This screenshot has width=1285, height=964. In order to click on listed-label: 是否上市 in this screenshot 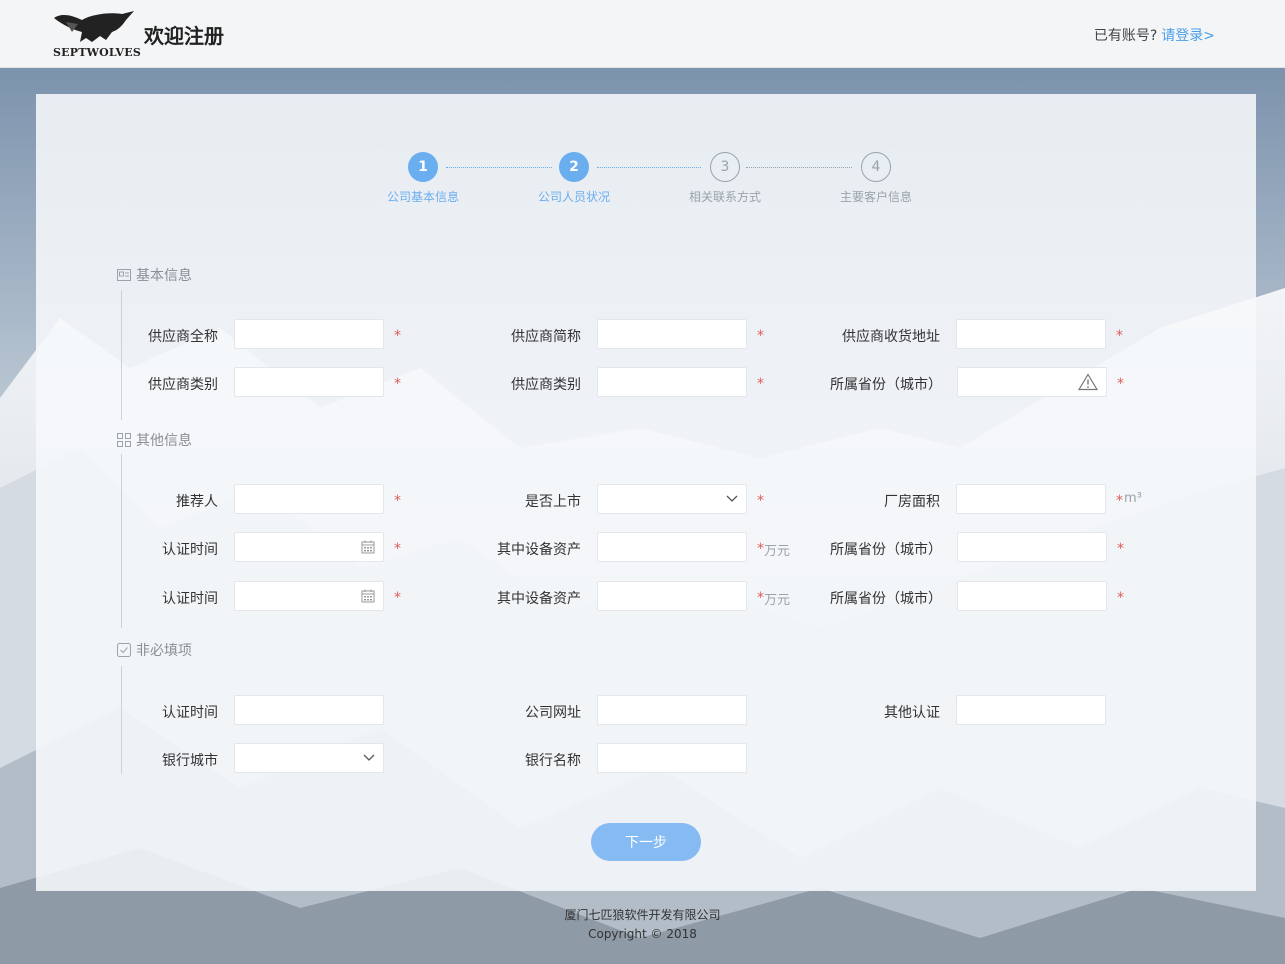, I will do `click(553, 502)`.